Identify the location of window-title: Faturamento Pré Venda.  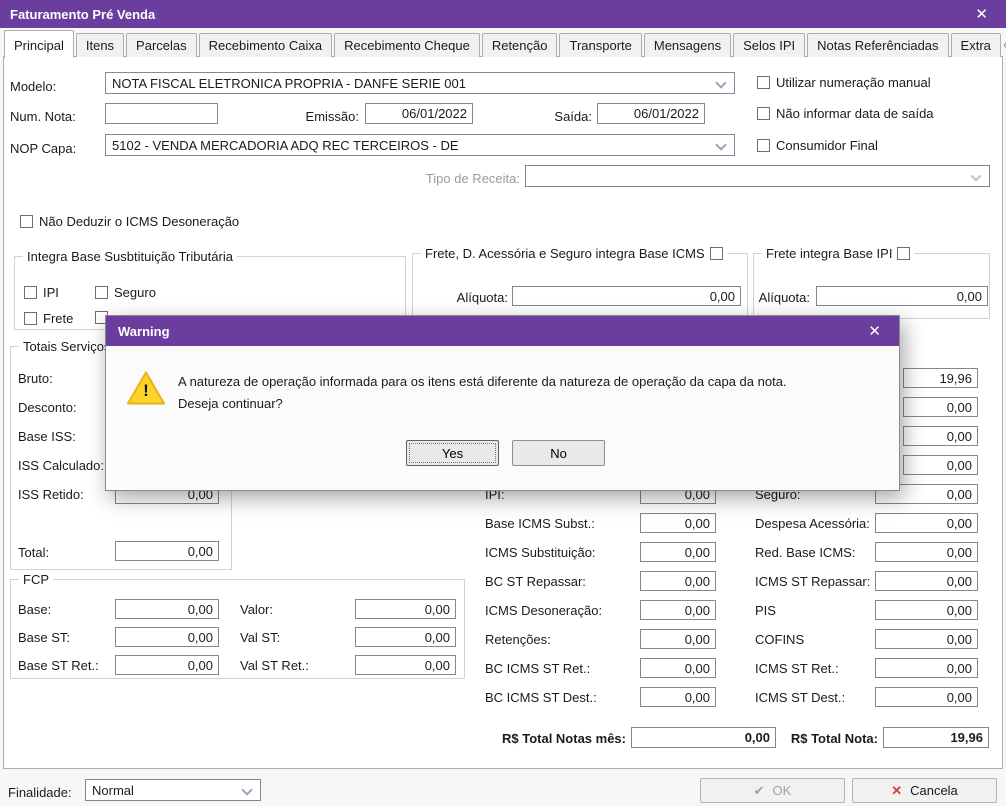
(83, 14).